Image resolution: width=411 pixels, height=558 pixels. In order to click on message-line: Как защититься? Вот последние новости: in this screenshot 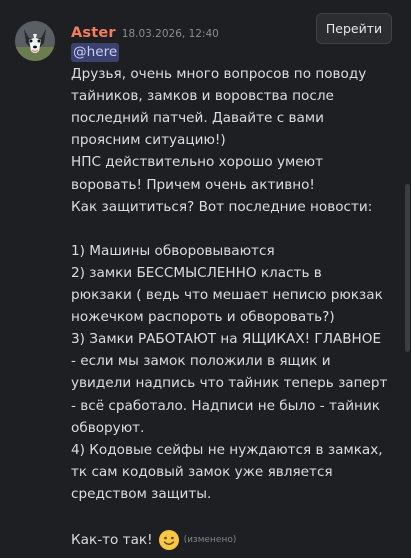, I will do `click(222, 206)`.